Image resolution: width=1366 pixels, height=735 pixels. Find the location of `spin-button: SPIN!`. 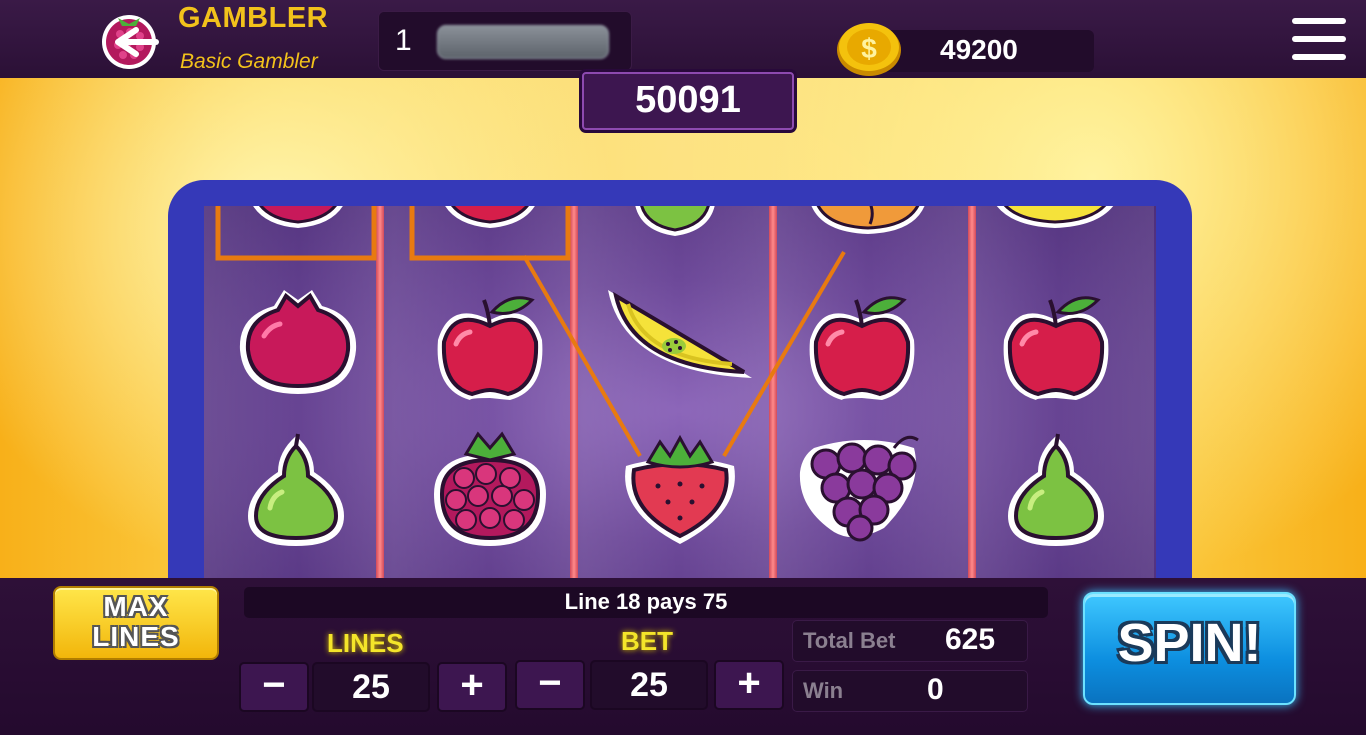

spin-button: SPIN! is located at coordinates (1189, 648).